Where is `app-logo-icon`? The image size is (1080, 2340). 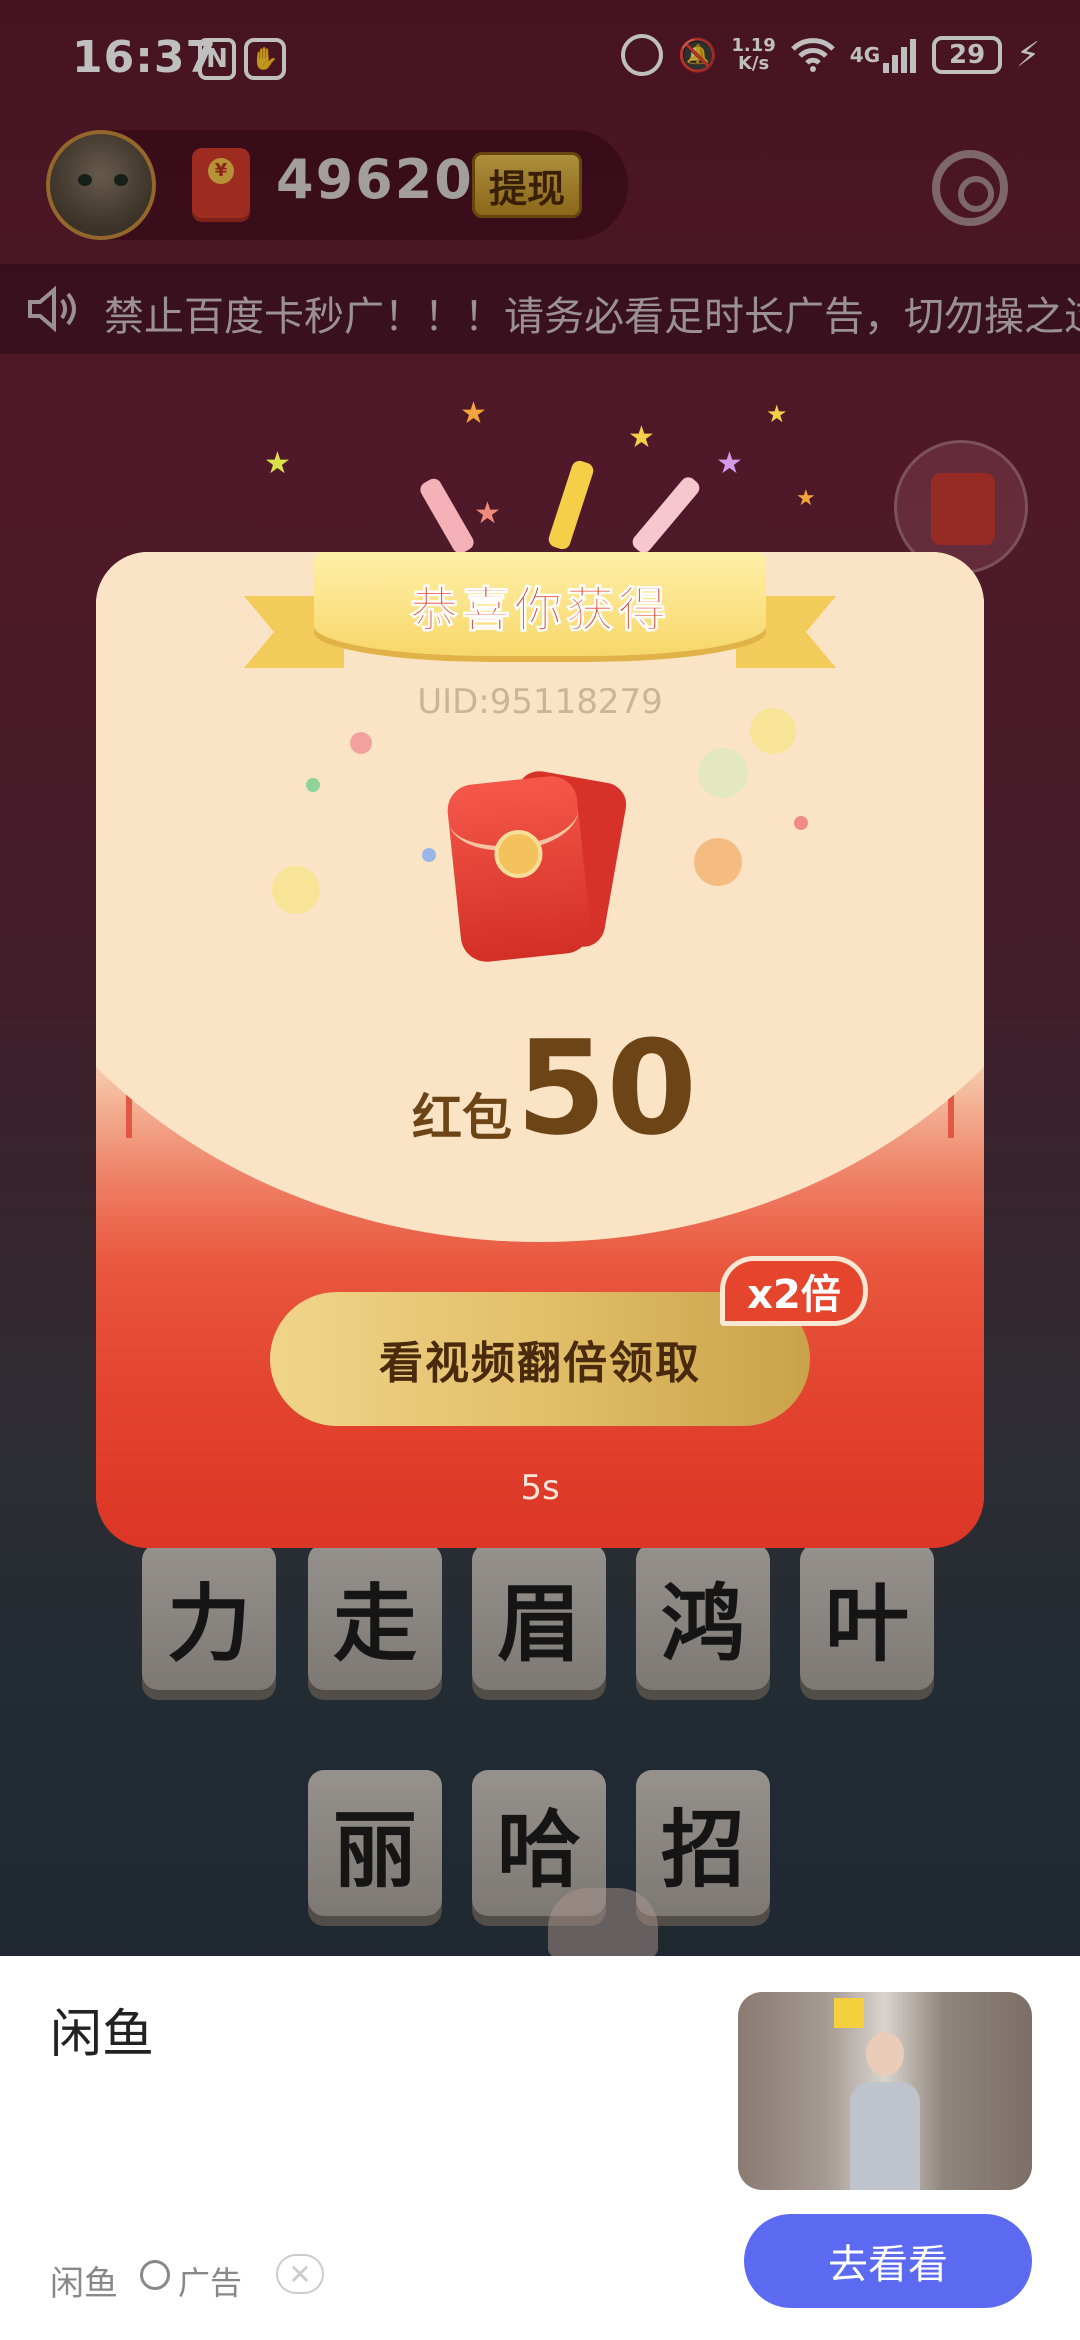 app-logo-icon is located at coordinates (849, 2013).